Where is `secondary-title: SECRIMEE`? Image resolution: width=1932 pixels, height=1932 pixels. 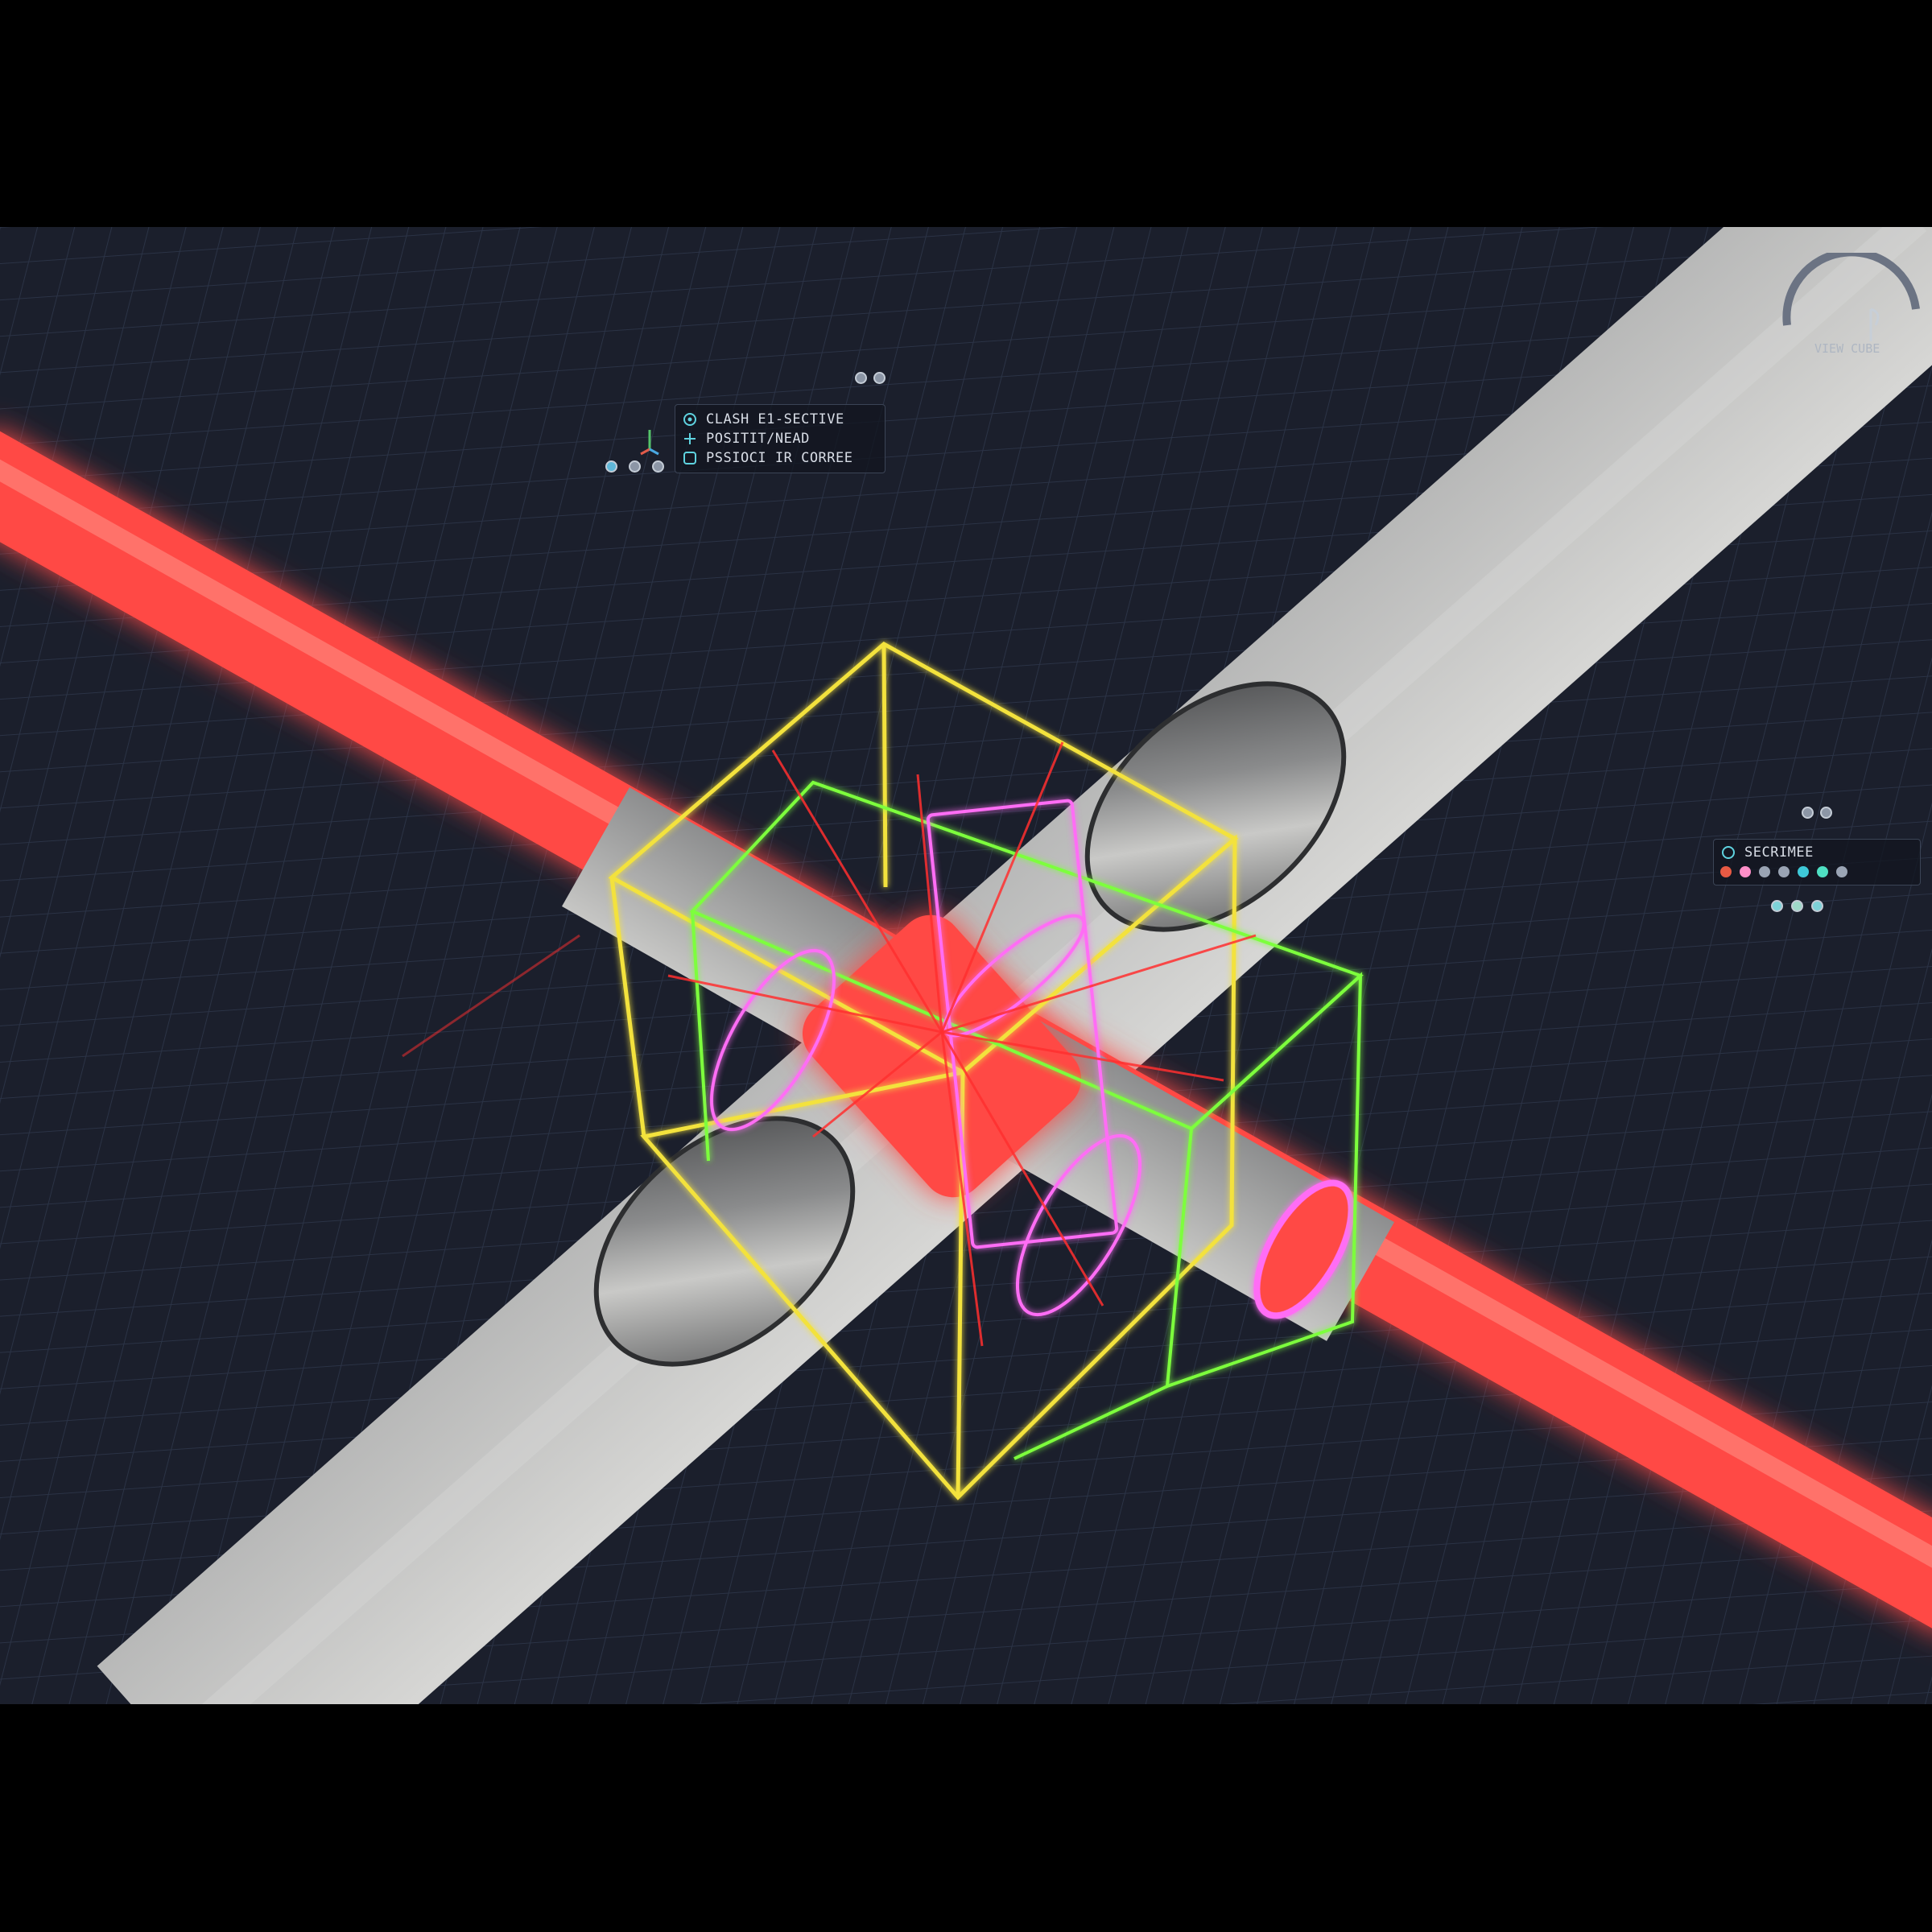
secondary-title: SECRIMEE is located at coordinates (1779, 852).